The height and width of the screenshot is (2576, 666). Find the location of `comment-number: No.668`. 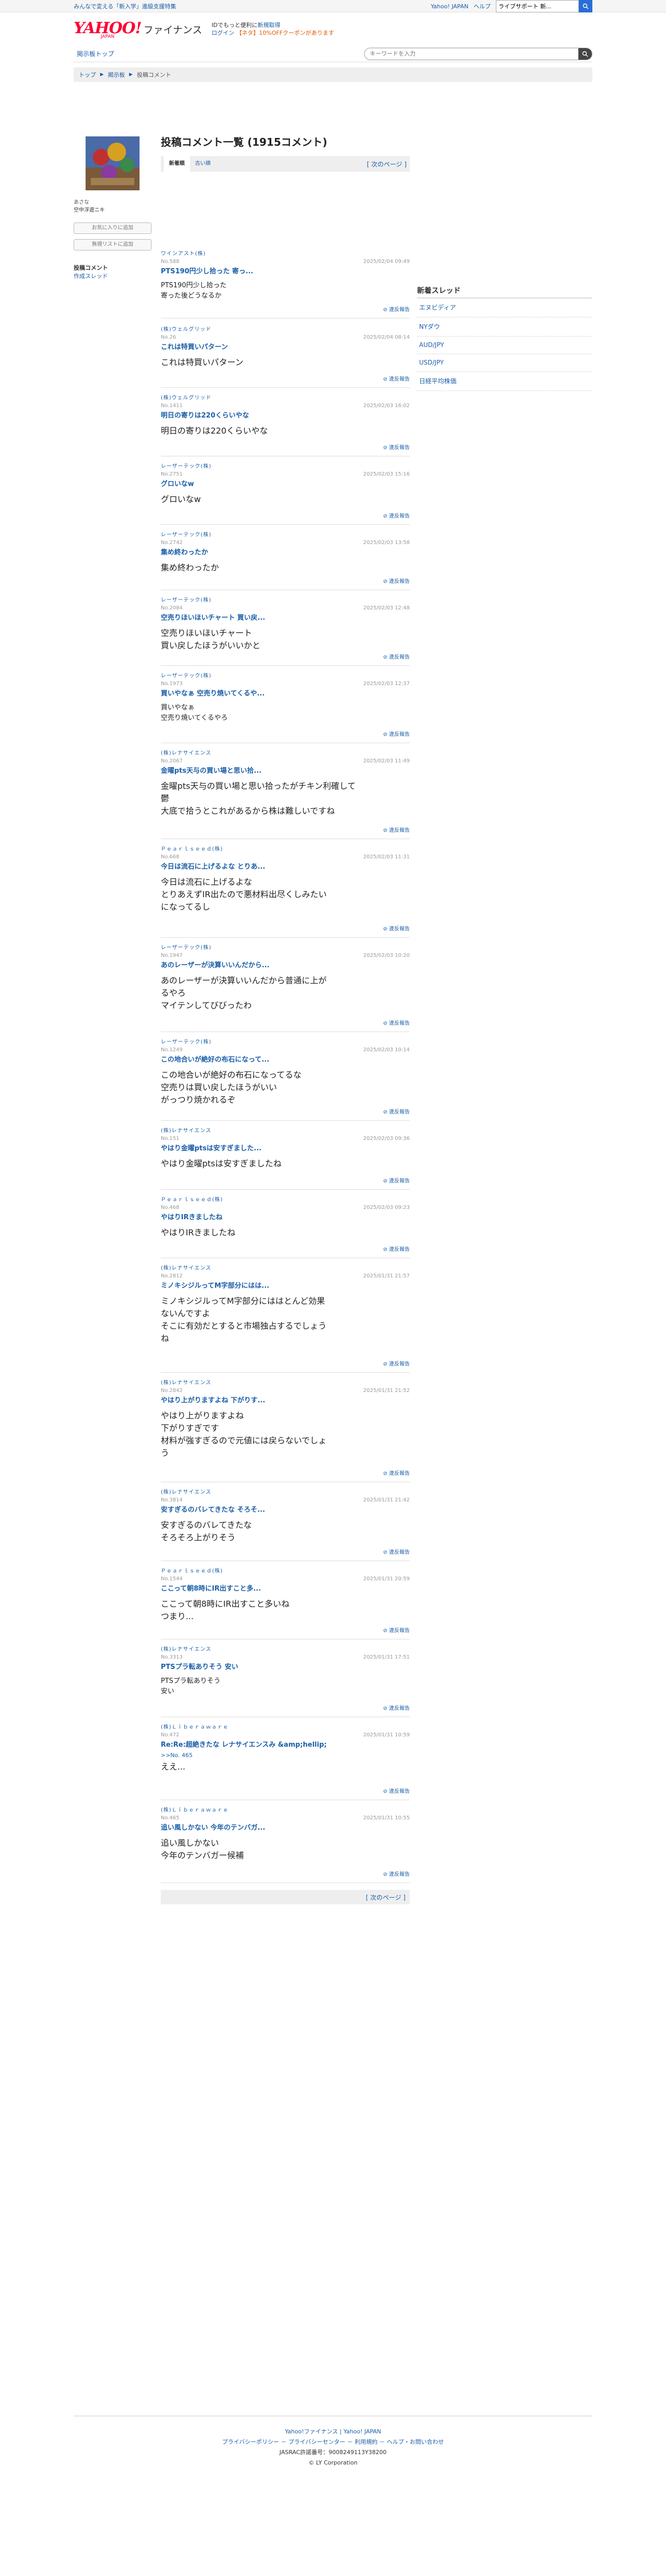

comment-number: No.668 is located at coordinates (170, 857).